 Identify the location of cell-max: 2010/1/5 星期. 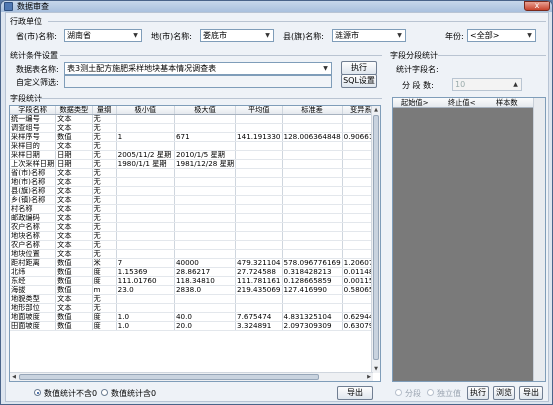
(205, 155).